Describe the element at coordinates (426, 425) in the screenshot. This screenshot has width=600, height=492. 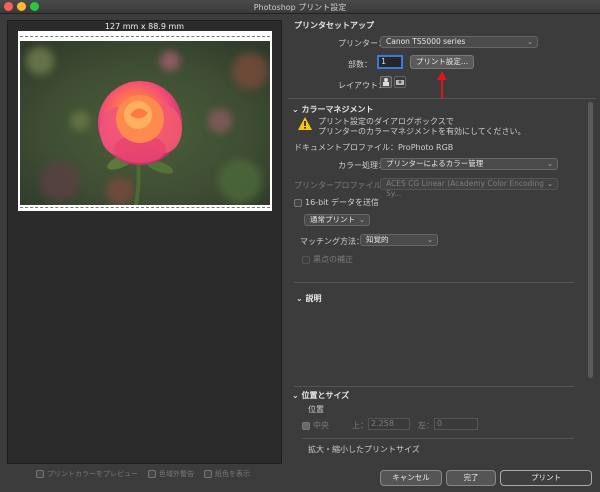
I see `left-label: 左：` at that location.